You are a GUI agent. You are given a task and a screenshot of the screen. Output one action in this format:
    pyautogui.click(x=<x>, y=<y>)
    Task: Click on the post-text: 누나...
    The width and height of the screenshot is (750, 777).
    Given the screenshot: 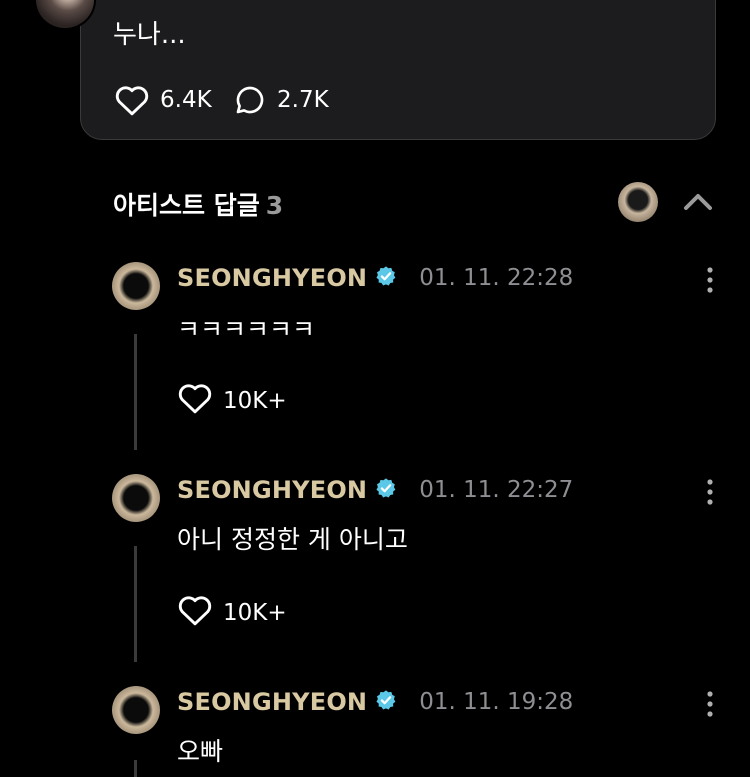 What is the action you would take?
    pyautogui.click(x=149, y=35)
    